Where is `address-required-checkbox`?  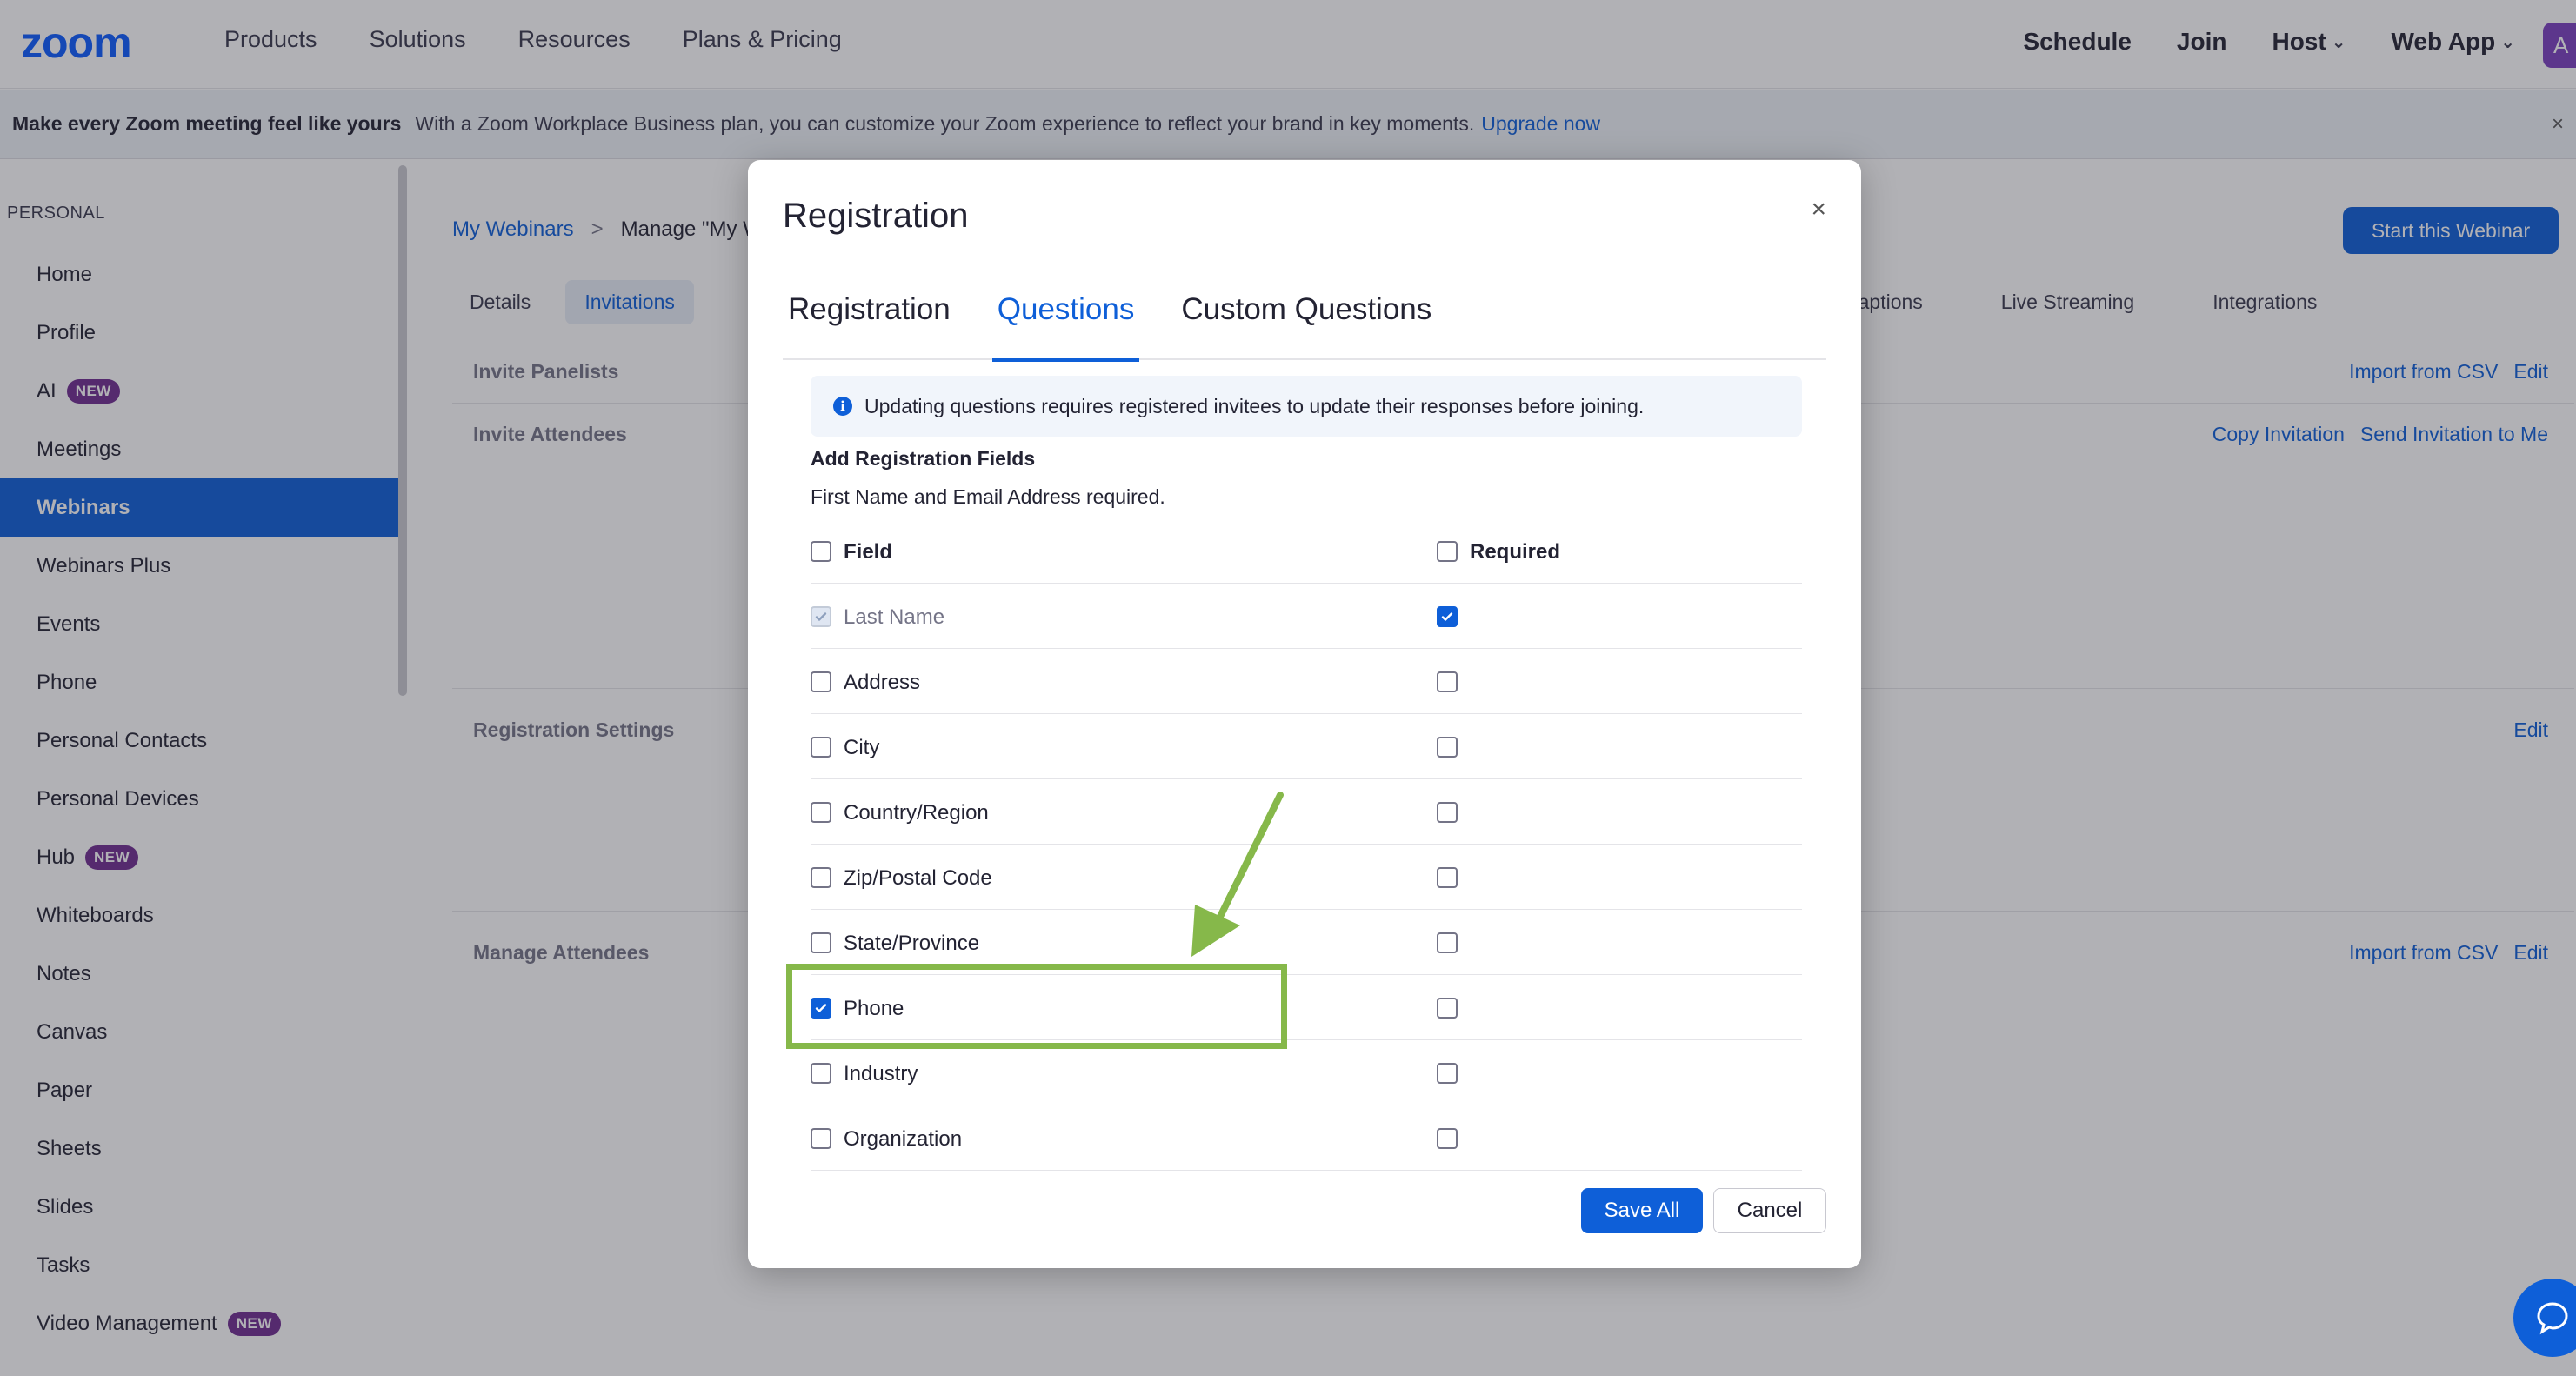
address-required-checkbox is located at coordinates (1447, 681).